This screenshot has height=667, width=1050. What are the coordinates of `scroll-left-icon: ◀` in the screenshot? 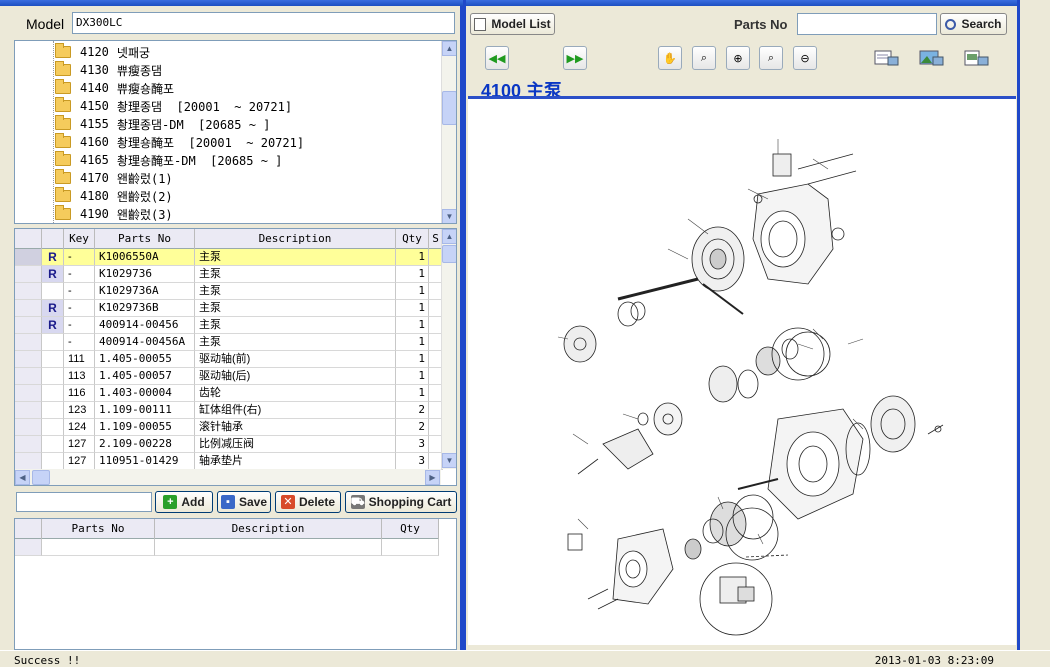 It's located at (22, 477).